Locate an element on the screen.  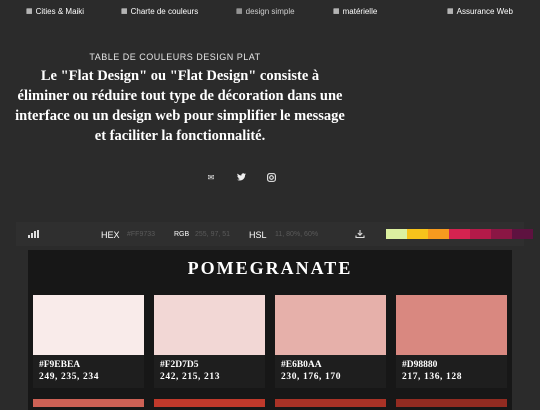
mail-icon: ✉ is located at coordinates (211, 177).